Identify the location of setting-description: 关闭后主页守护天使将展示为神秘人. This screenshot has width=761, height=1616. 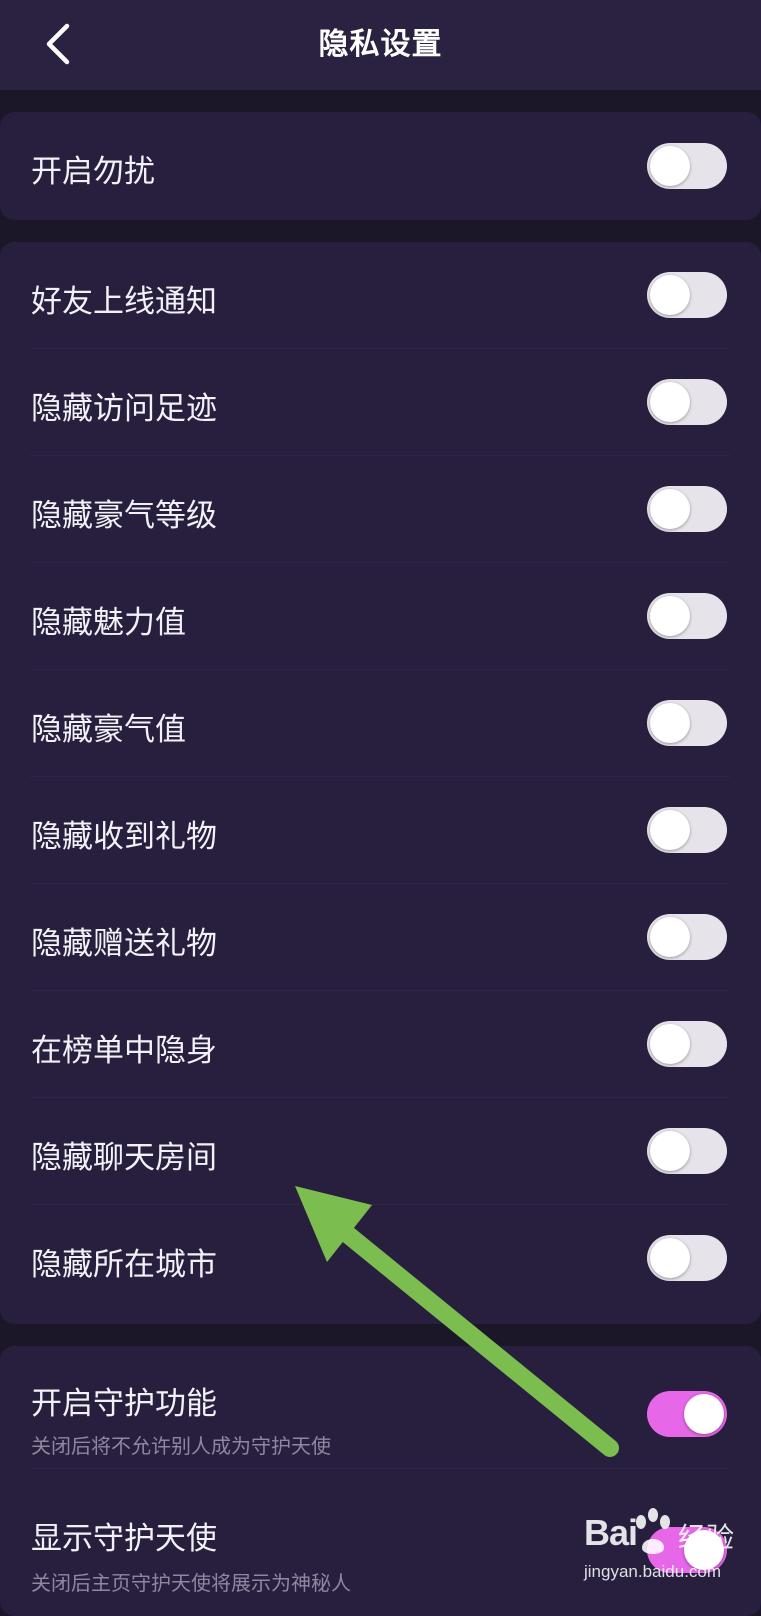
(191, 1583).